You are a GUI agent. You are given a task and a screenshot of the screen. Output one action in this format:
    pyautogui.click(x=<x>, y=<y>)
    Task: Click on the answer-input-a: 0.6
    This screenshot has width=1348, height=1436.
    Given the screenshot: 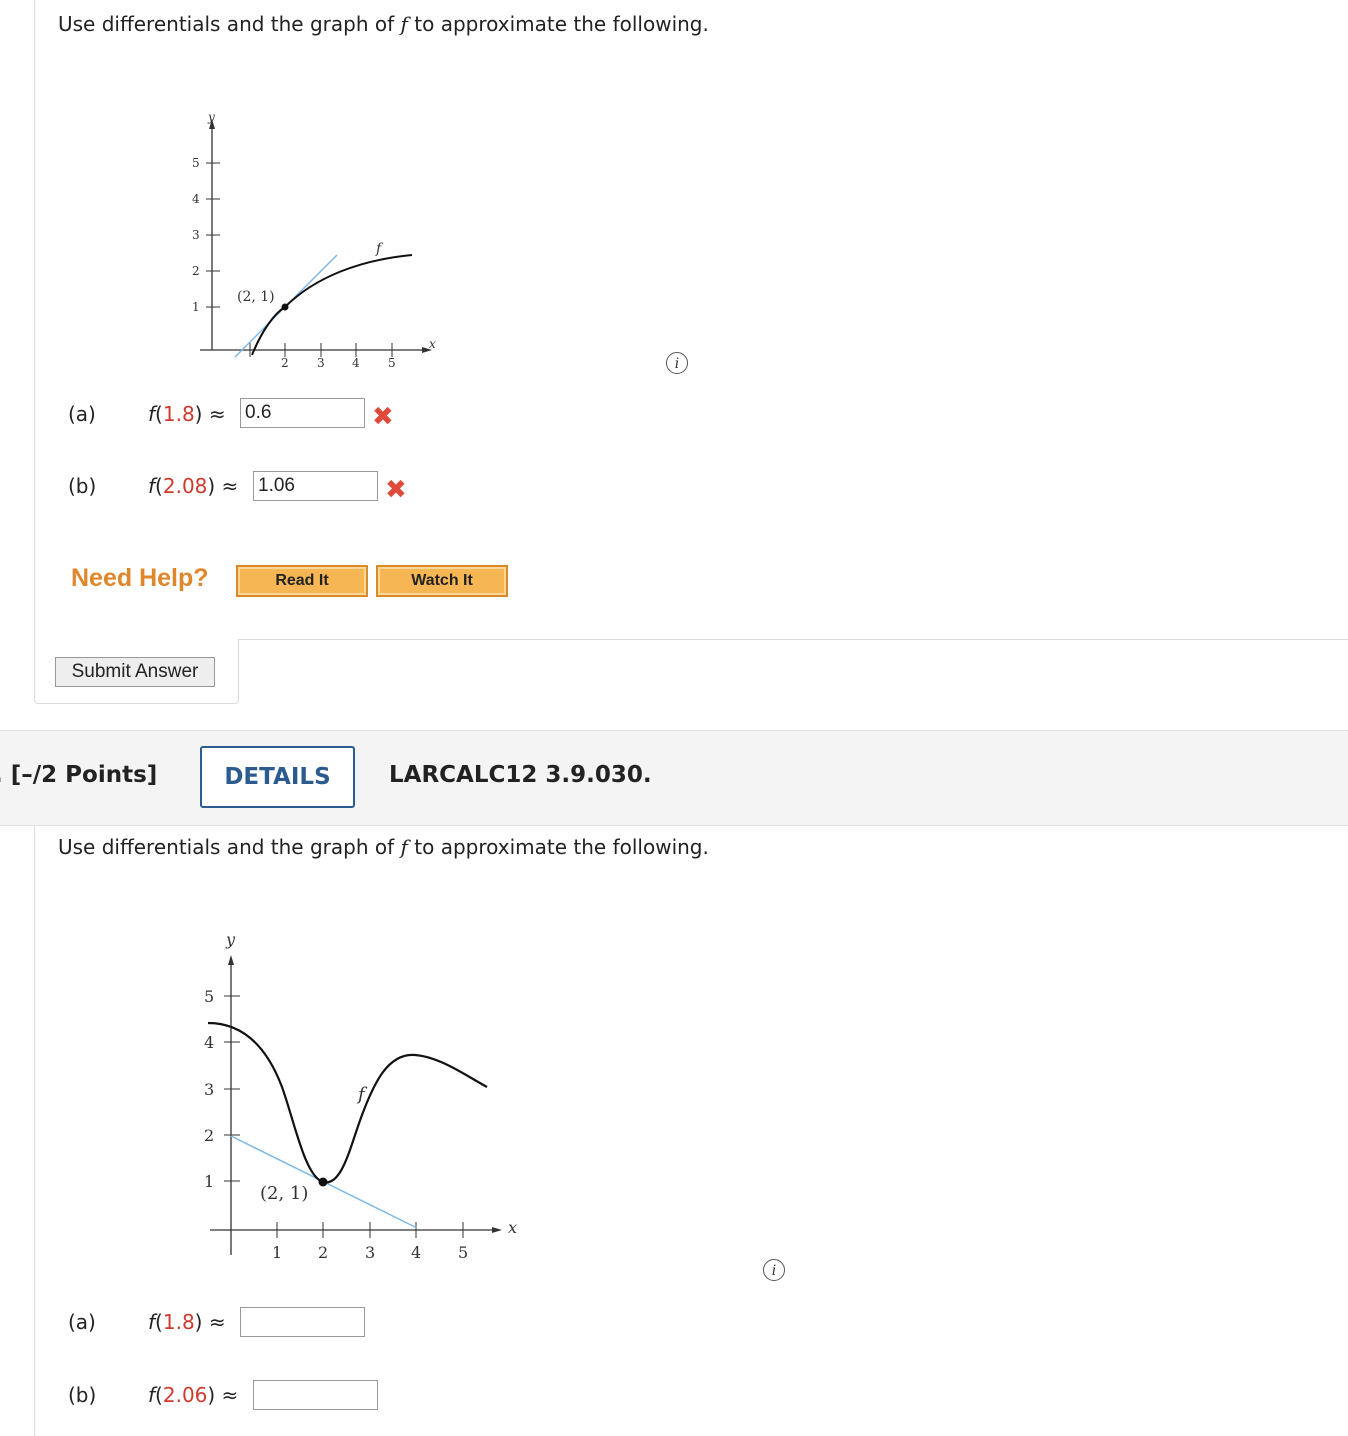 What is the action you would take?
    pyautogui.click(x=302, y=413)
    